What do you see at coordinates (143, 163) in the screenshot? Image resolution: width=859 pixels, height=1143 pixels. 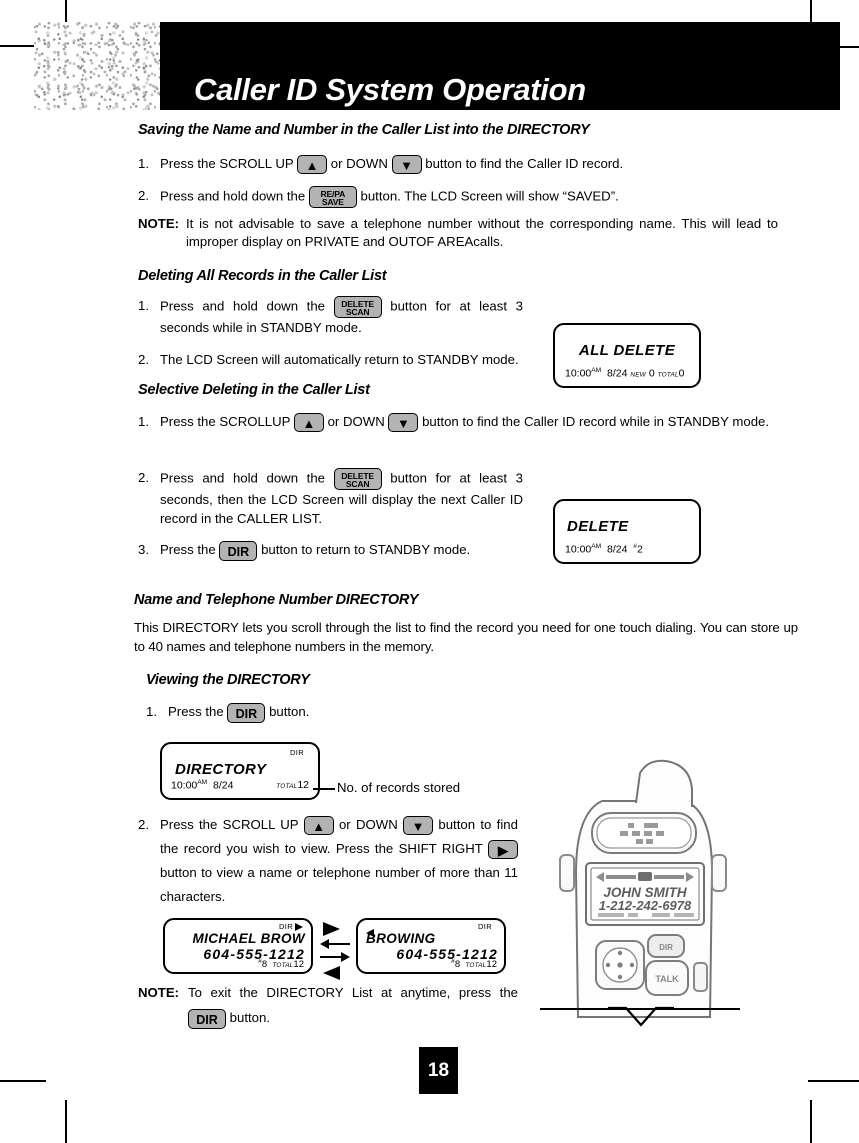 I see `step-number: 1.` at bounding box center [143, 163].